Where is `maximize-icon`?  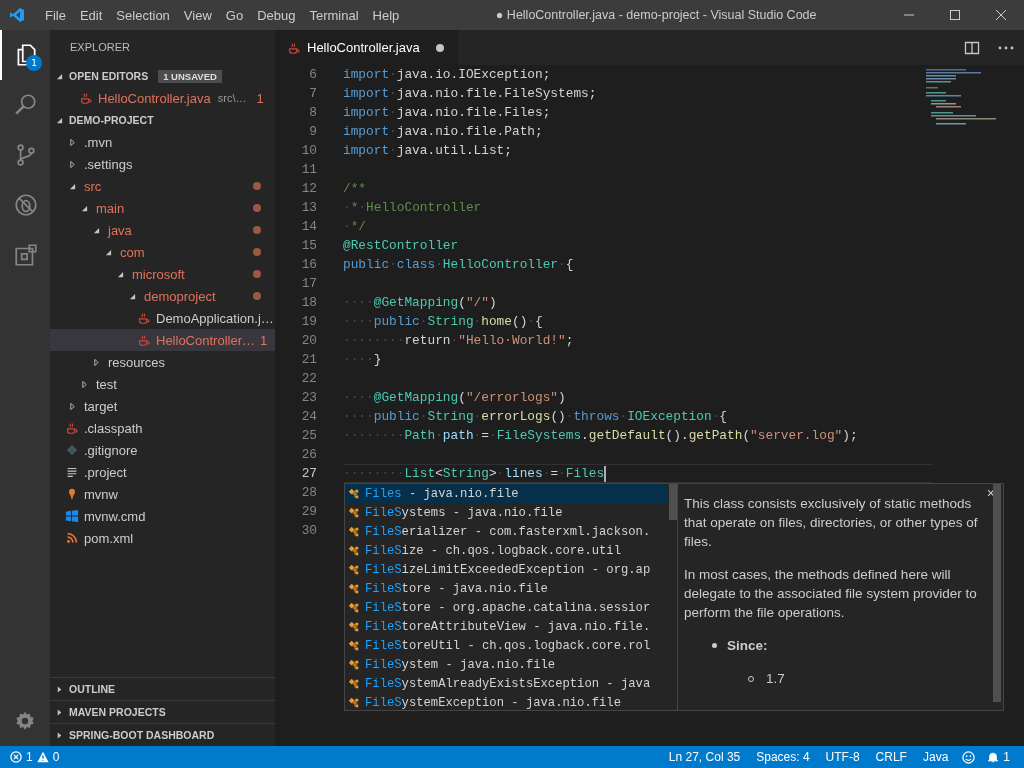
maximize-icon is located at coordinates (955, 15).